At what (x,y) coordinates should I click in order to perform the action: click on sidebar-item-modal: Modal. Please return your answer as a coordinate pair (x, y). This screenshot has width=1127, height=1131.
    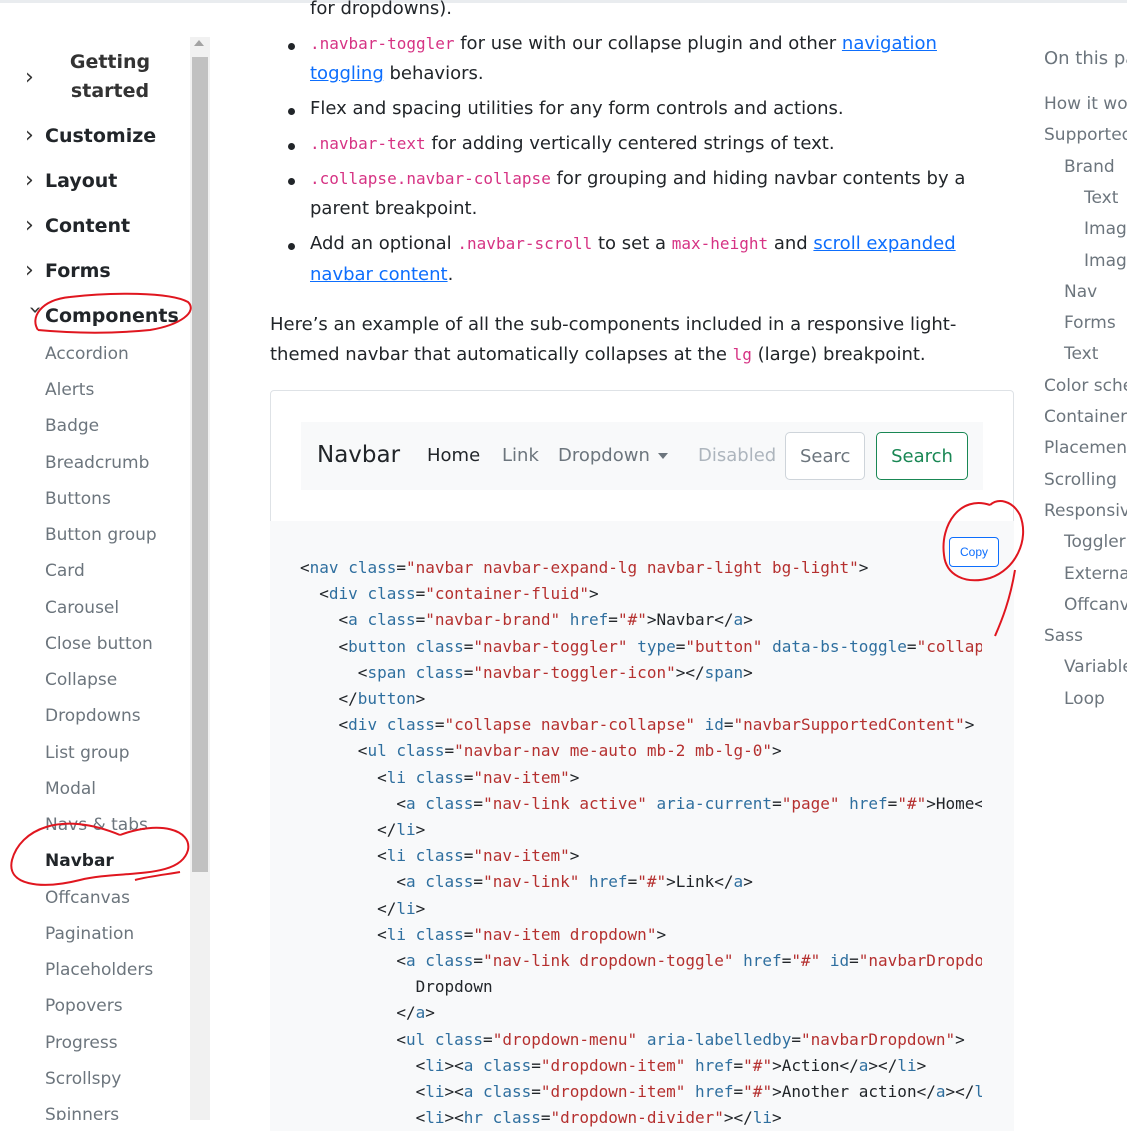
    Looking at the image, I should click on (70, 789).